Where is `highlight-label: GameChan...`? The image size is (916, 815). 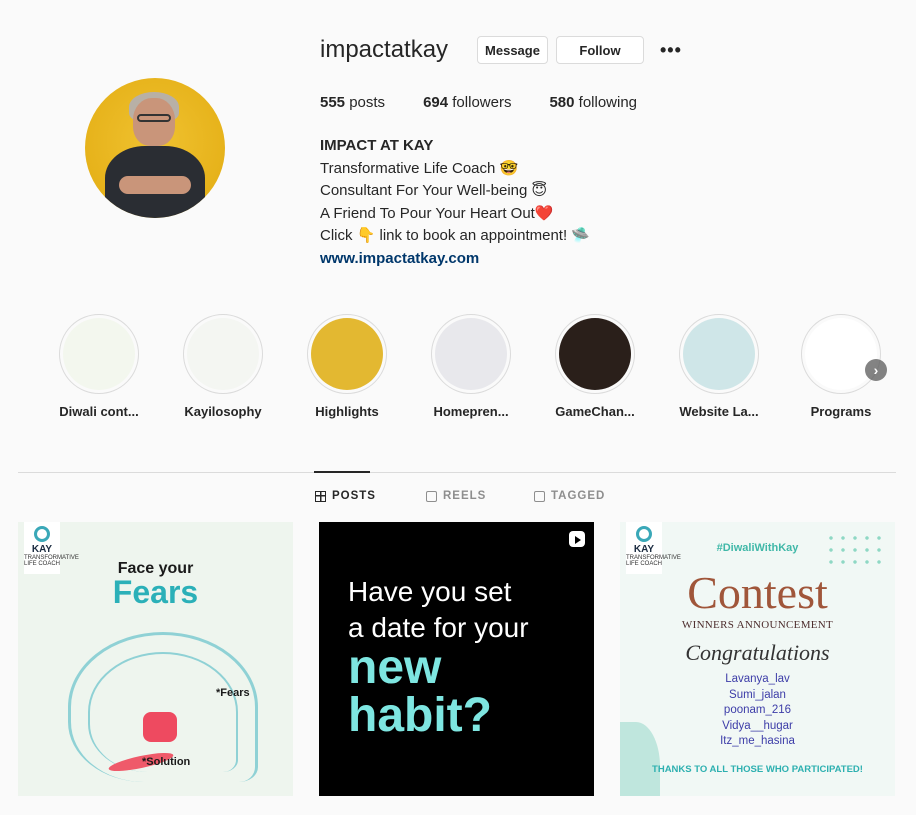
highlight-label: GameChan... is located at coordinates (595, 411).